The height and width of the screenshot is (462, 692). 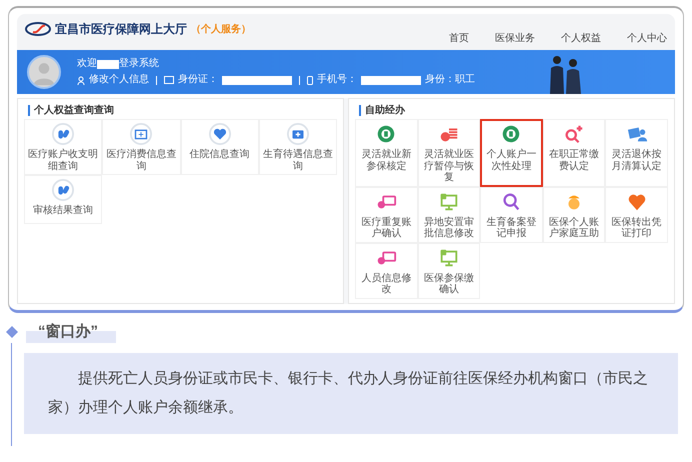 What do you see at coordinates (63, 199) in the screenshot?
I see `service-link: 审核结果查询` at bounding box center [63, 199].